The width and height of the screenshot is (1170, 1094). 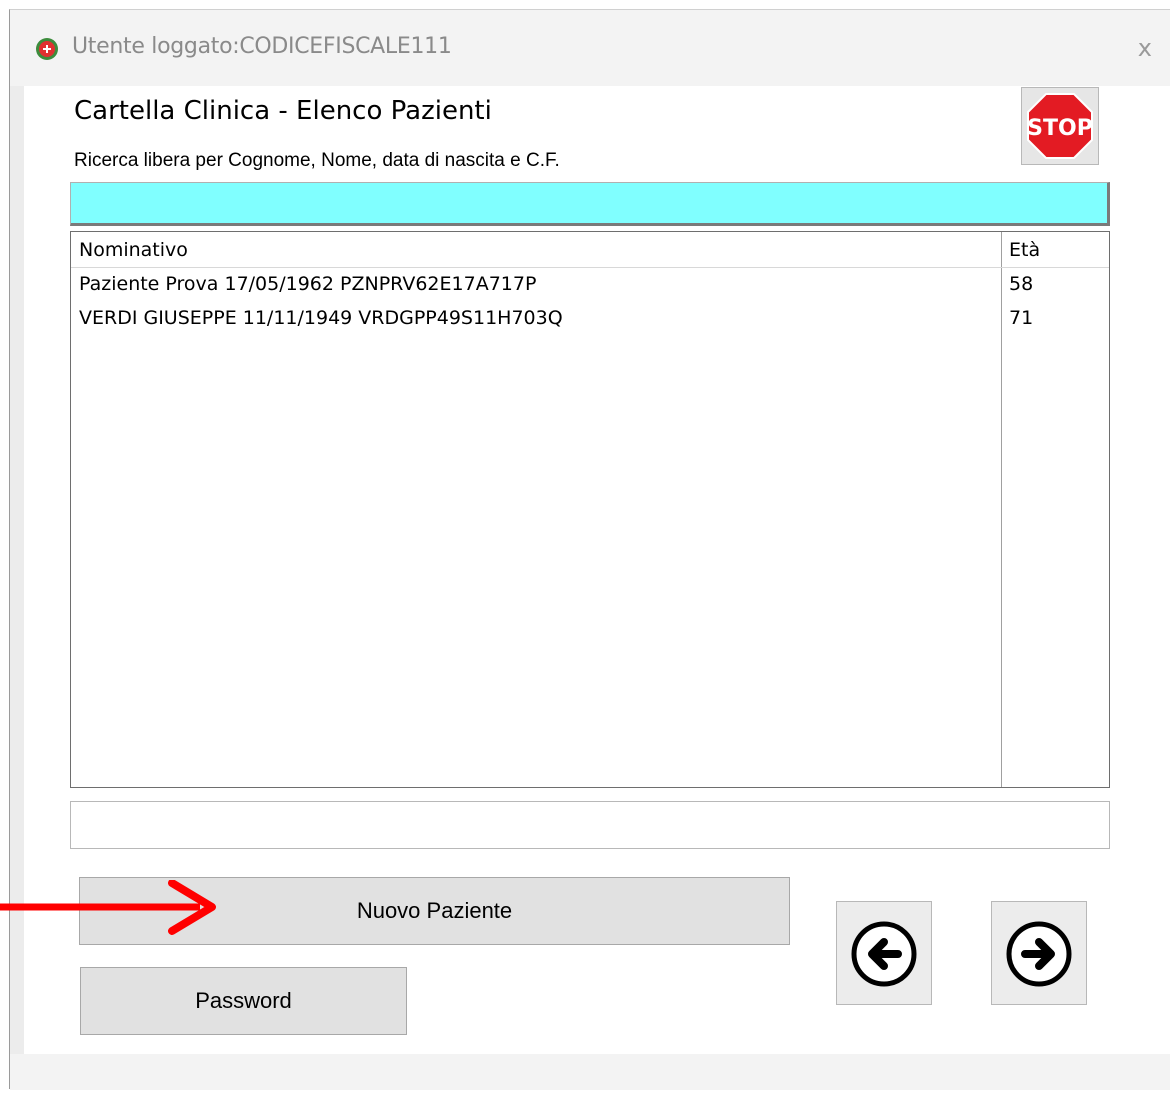 I want to click on column-header-eta: Età, so click(x=1024, y=250).